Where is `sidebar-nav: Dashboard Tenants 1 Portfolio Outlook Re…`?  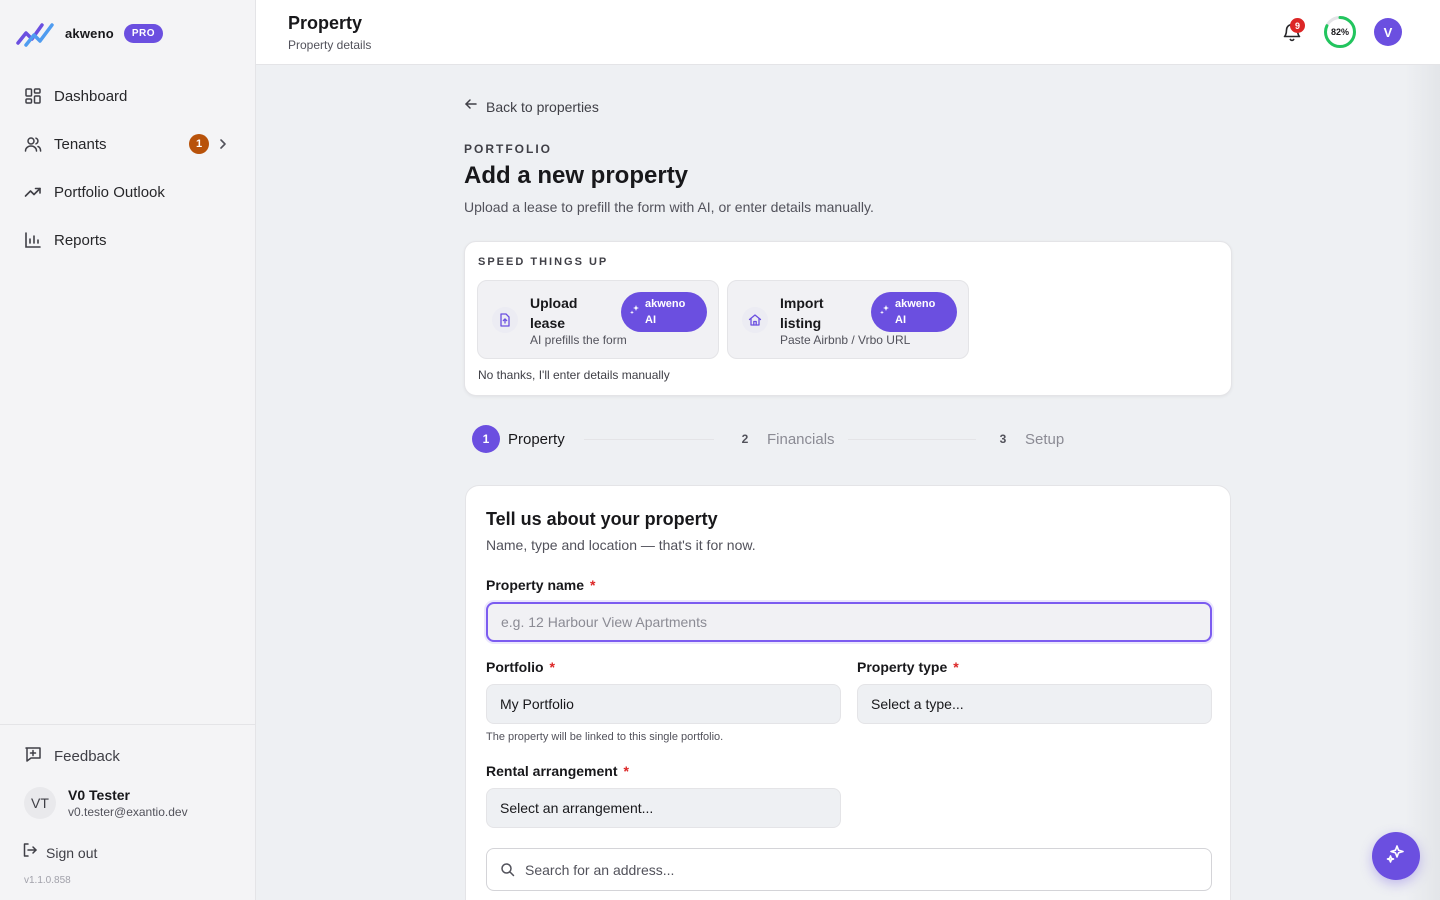 sidebar-nav: Dashboard Tenants 1 Portfolio Outlook Re… is located at coordinates (128, 168).